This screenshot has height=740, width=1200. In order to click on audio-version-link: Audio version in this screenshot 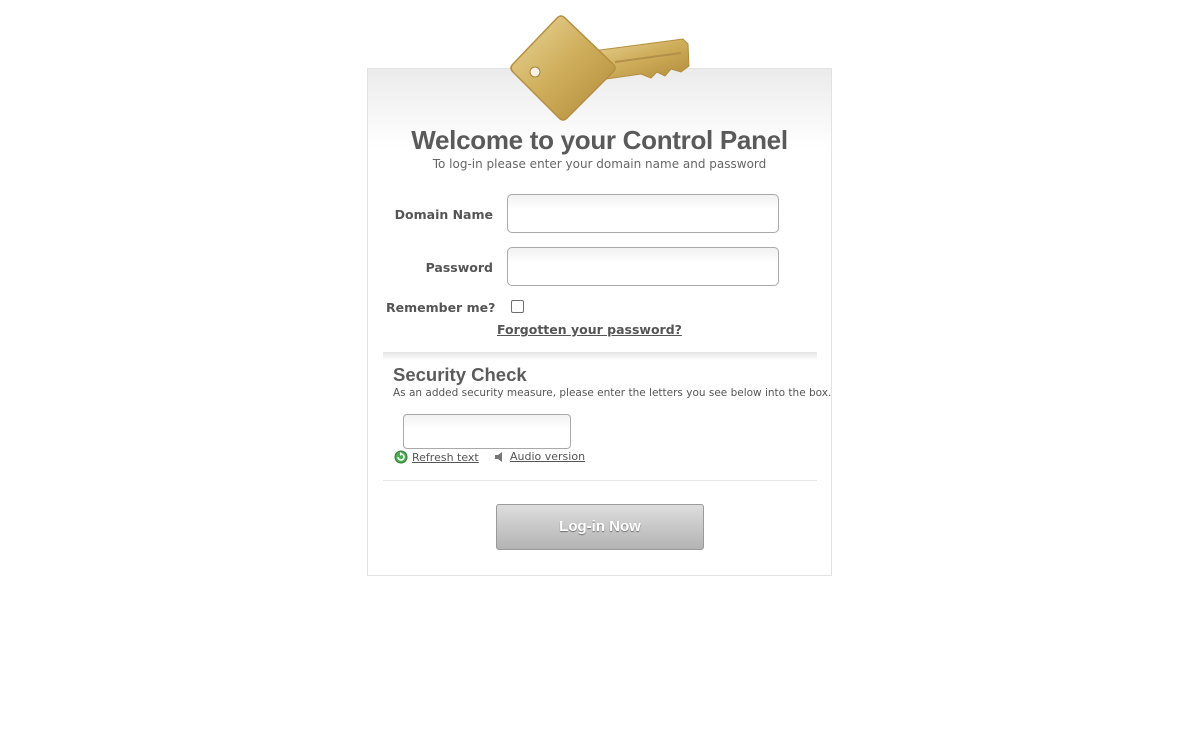, I will do `click(539, 456)`.